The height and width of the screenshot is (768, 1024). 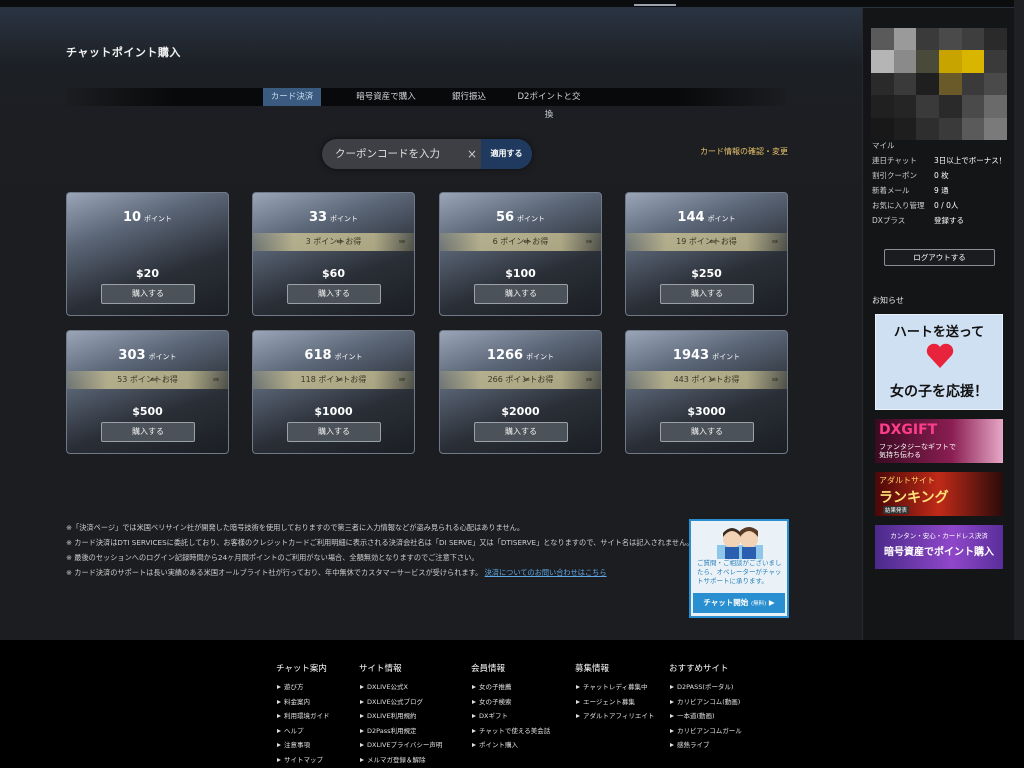 What do you see at coordinates (939, 547) in the screenshot?
I see `banner-crypto: カンタン・安心・カードレス決済 暗号資産でポイント購入` at bounding box center [939, 547].